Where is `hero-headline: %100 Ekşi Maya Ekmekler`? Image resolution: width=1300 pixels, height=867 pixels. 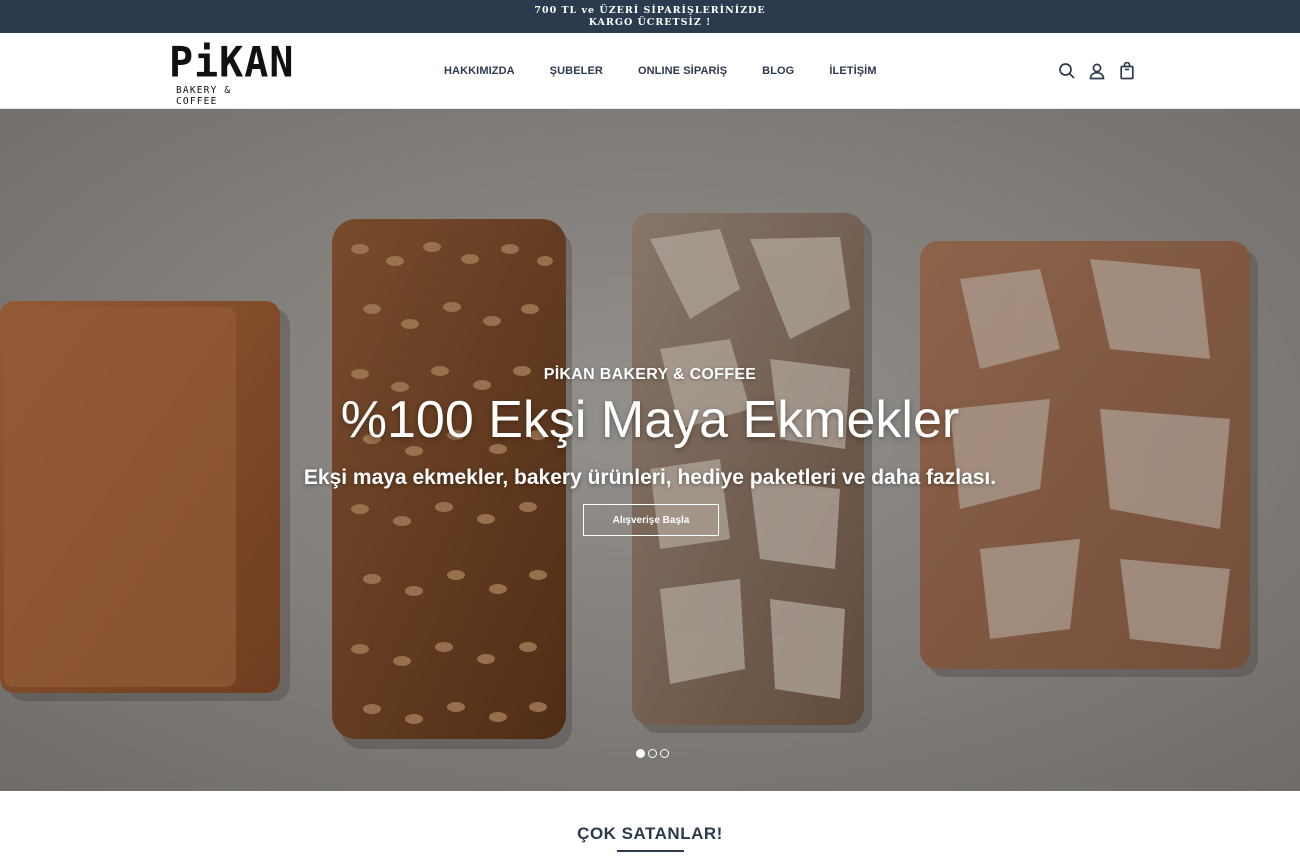
hero-headline: %100 Ekşi Maya Ekmekler is located at coordinates (650, 420).